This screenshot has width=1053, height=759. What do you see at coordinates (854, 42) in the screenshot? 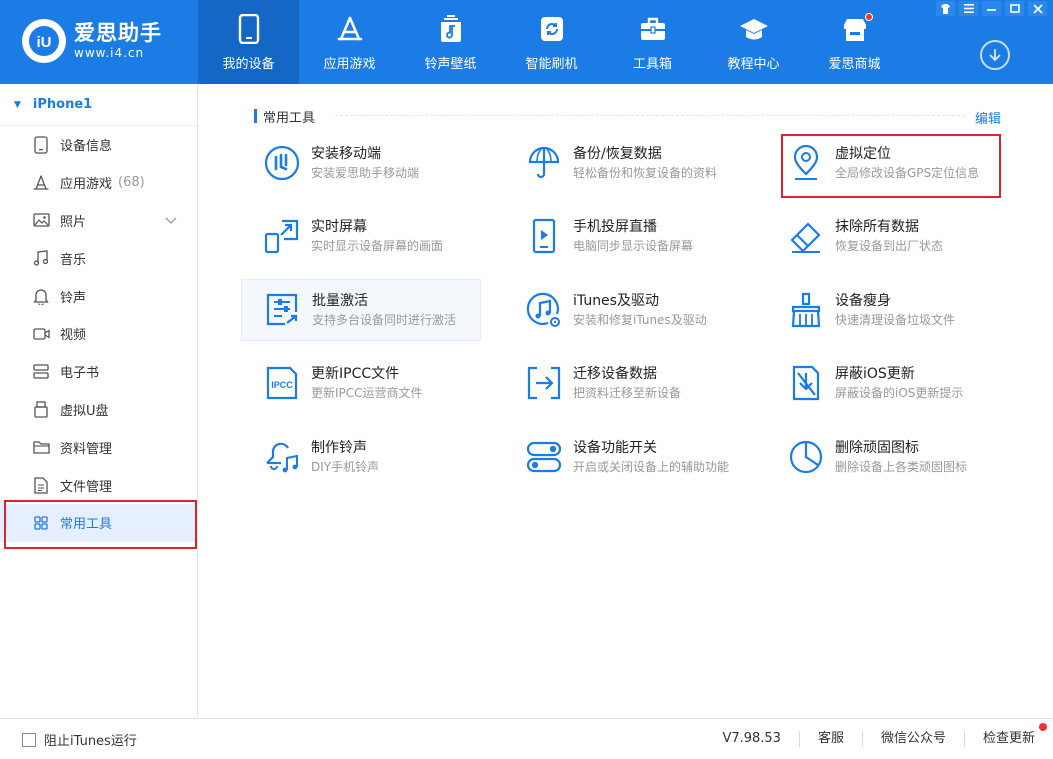
I see `nav-shop: 爱思商城` at bounding box center [854, 42].